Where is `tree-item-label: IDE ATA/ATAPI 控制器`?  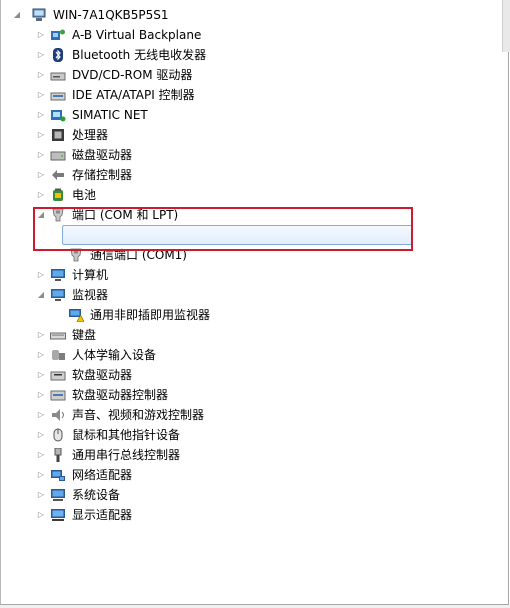
tree-item-label: IDE ATA/ATAPI 控制器 is located at coordinates (133, 95).